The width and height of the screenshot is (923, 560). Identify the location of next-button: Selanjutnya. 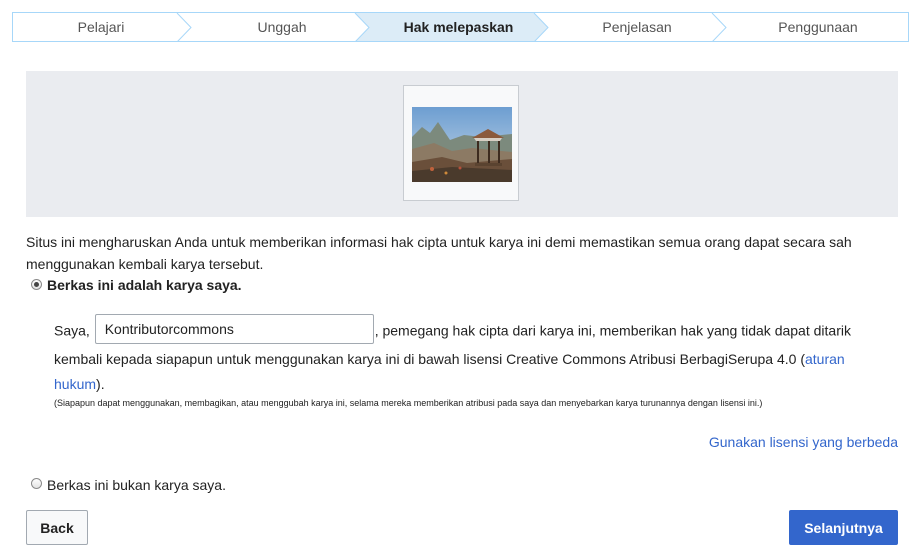
(843, 527).